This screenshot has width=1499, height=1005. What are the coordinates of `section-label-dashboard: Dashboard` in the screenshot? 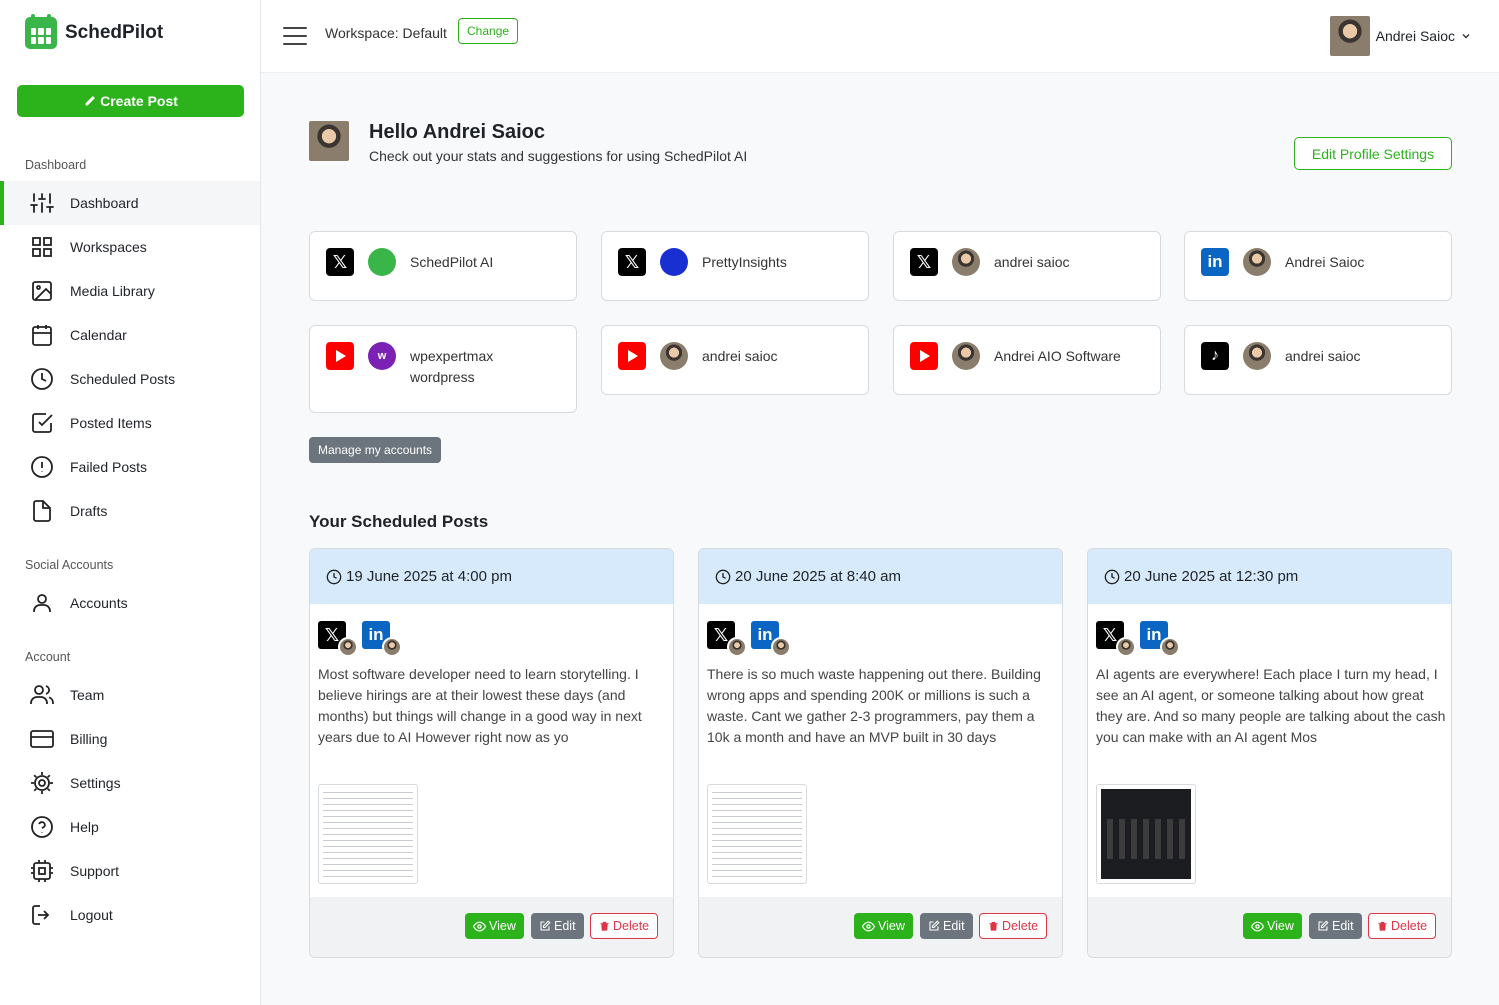 It's located at (56, 165).